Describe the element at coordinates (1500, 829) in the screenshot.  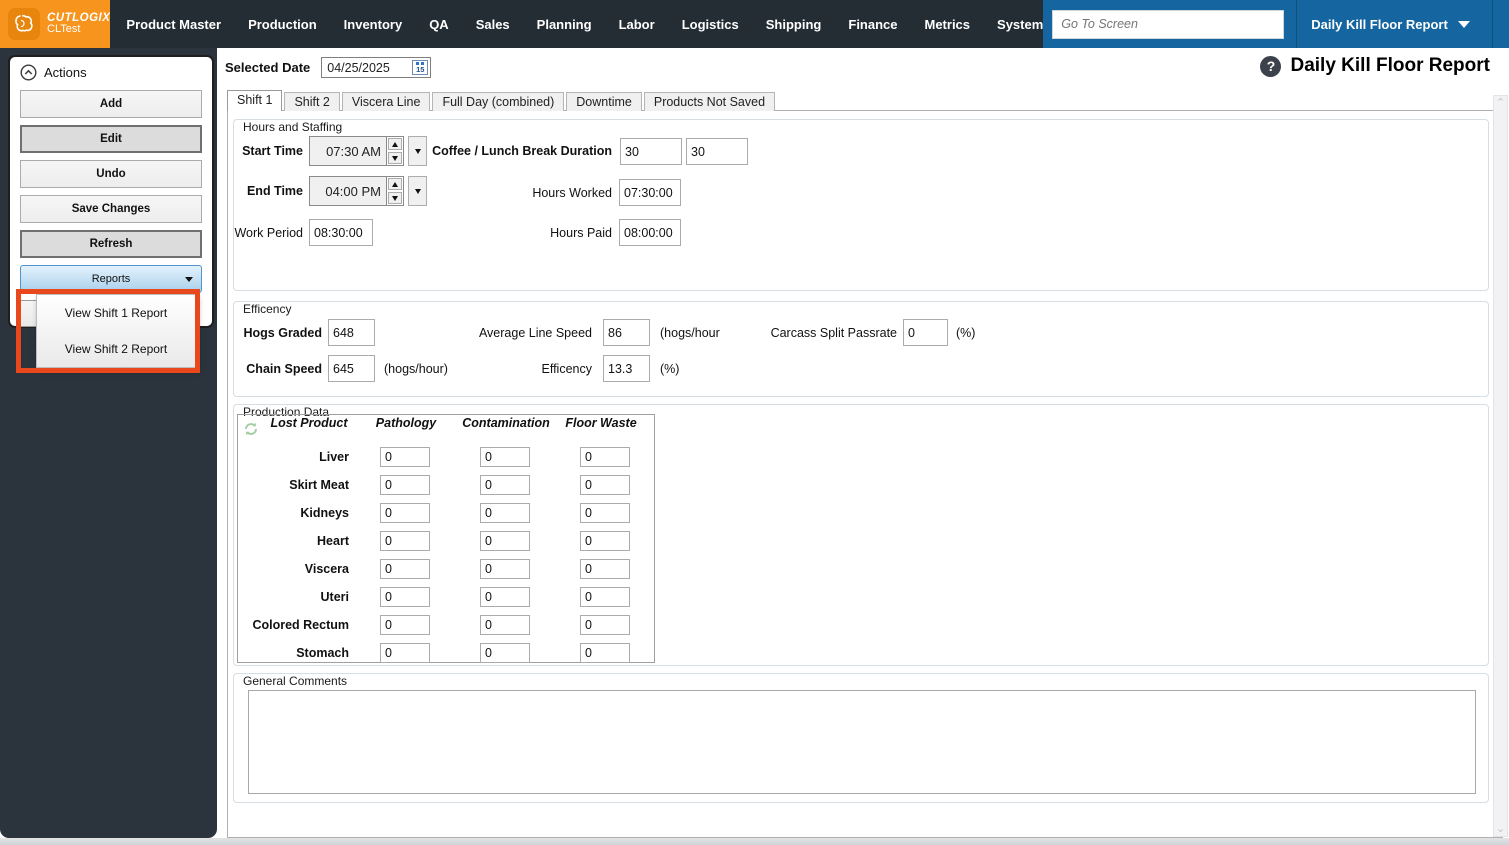
I see `scroll-down-icon: ⌄` at that location.